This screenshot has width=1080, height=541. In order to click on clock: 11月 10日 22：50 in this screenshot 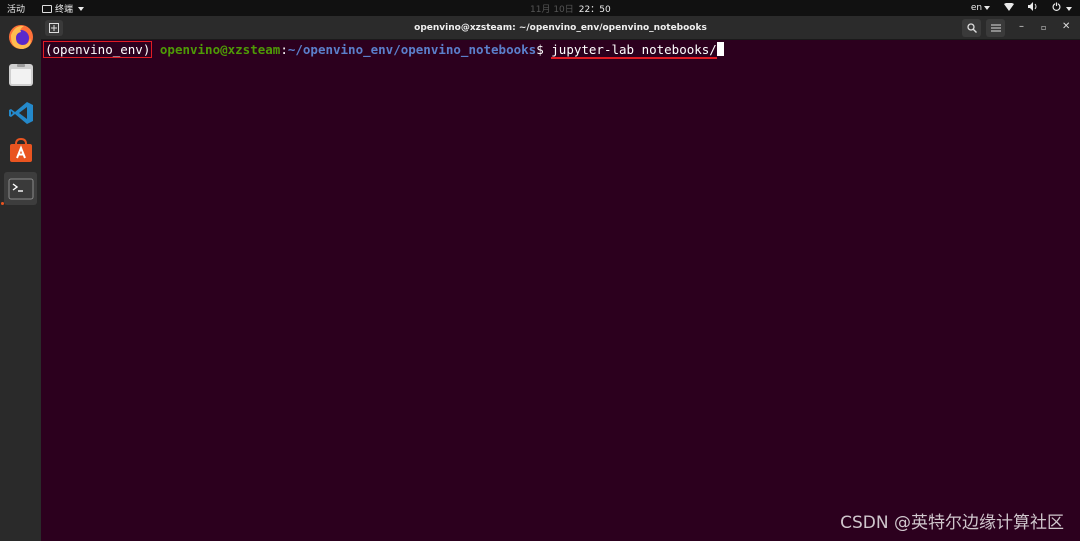, I will do `click(570, 8)`.